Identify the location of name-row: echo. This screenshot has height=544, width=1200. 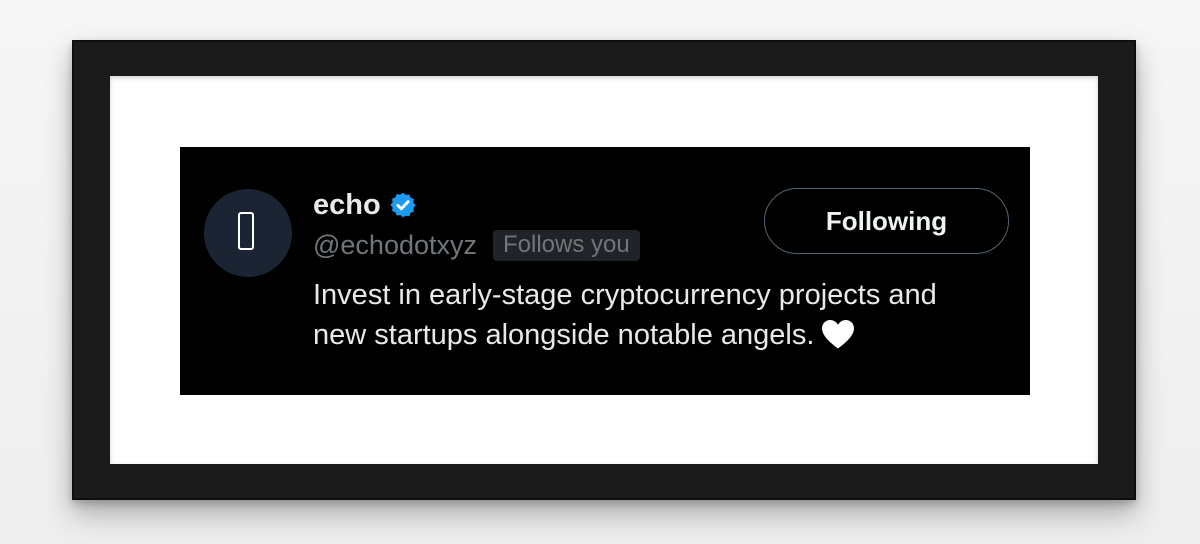
(365, 205).